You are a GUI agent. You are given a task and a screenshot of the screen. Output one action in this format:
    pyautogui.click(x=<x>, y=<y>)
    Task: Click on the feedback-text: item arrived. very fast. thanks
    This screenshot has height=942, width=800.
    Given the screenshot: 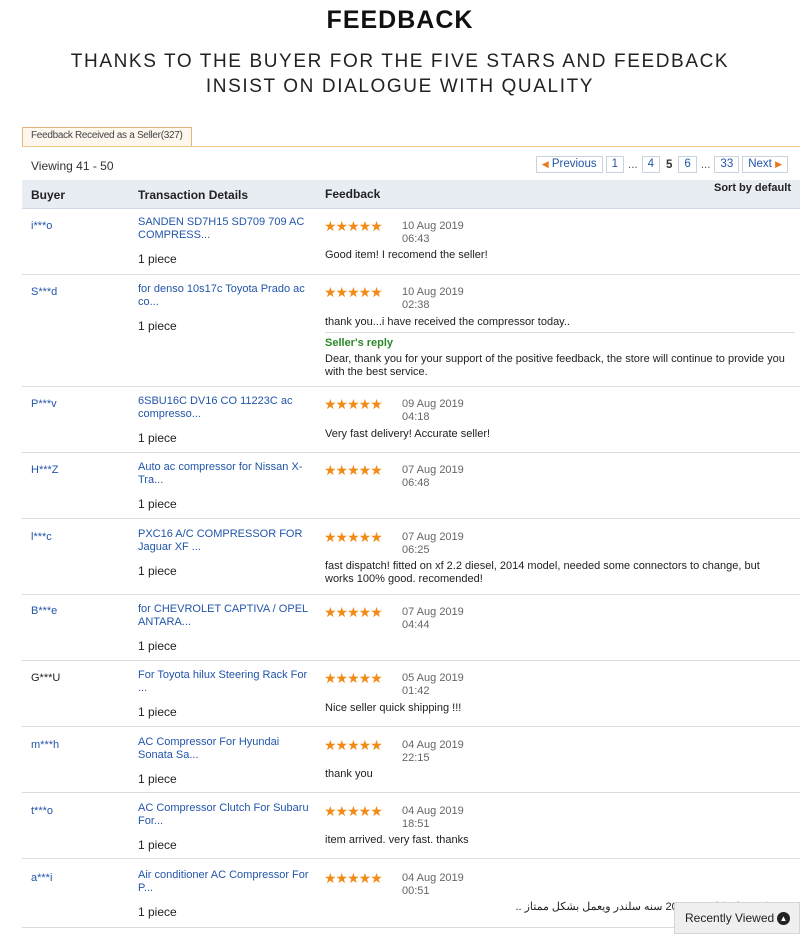 What is the action you would take?
    pyautogui.click(x=397, y=840)
    